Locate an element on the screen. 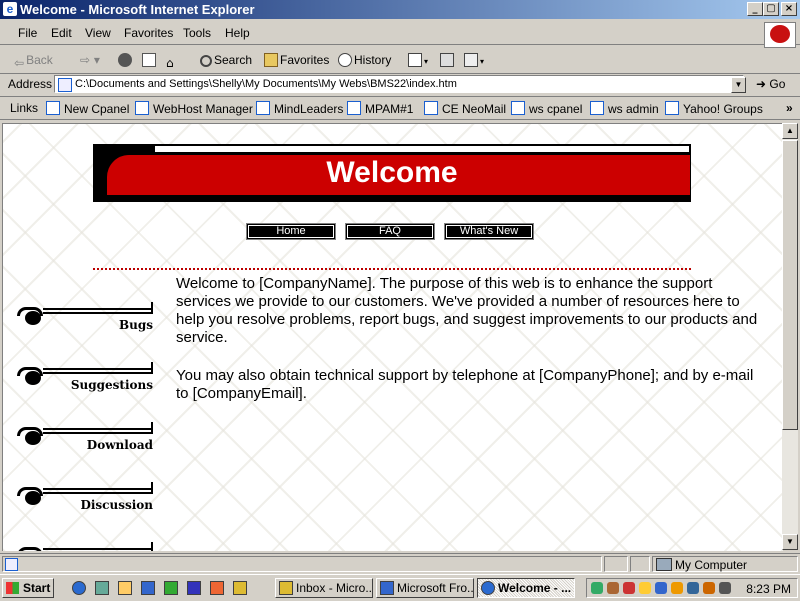 This screenshot has height=601, width=800. hook-icon is located at coordinates (30, 549).